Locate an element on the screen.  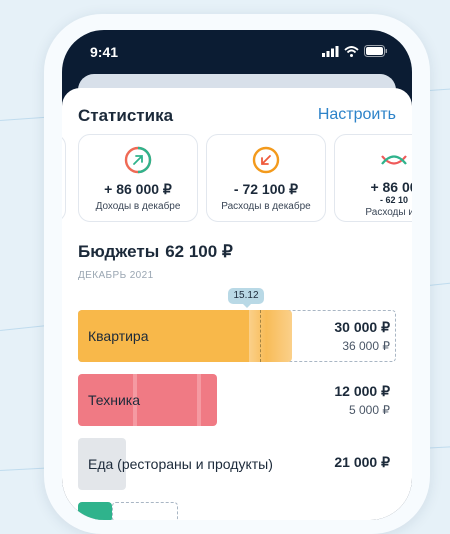
budget-limit-outline is located at coordinates (145, 511).